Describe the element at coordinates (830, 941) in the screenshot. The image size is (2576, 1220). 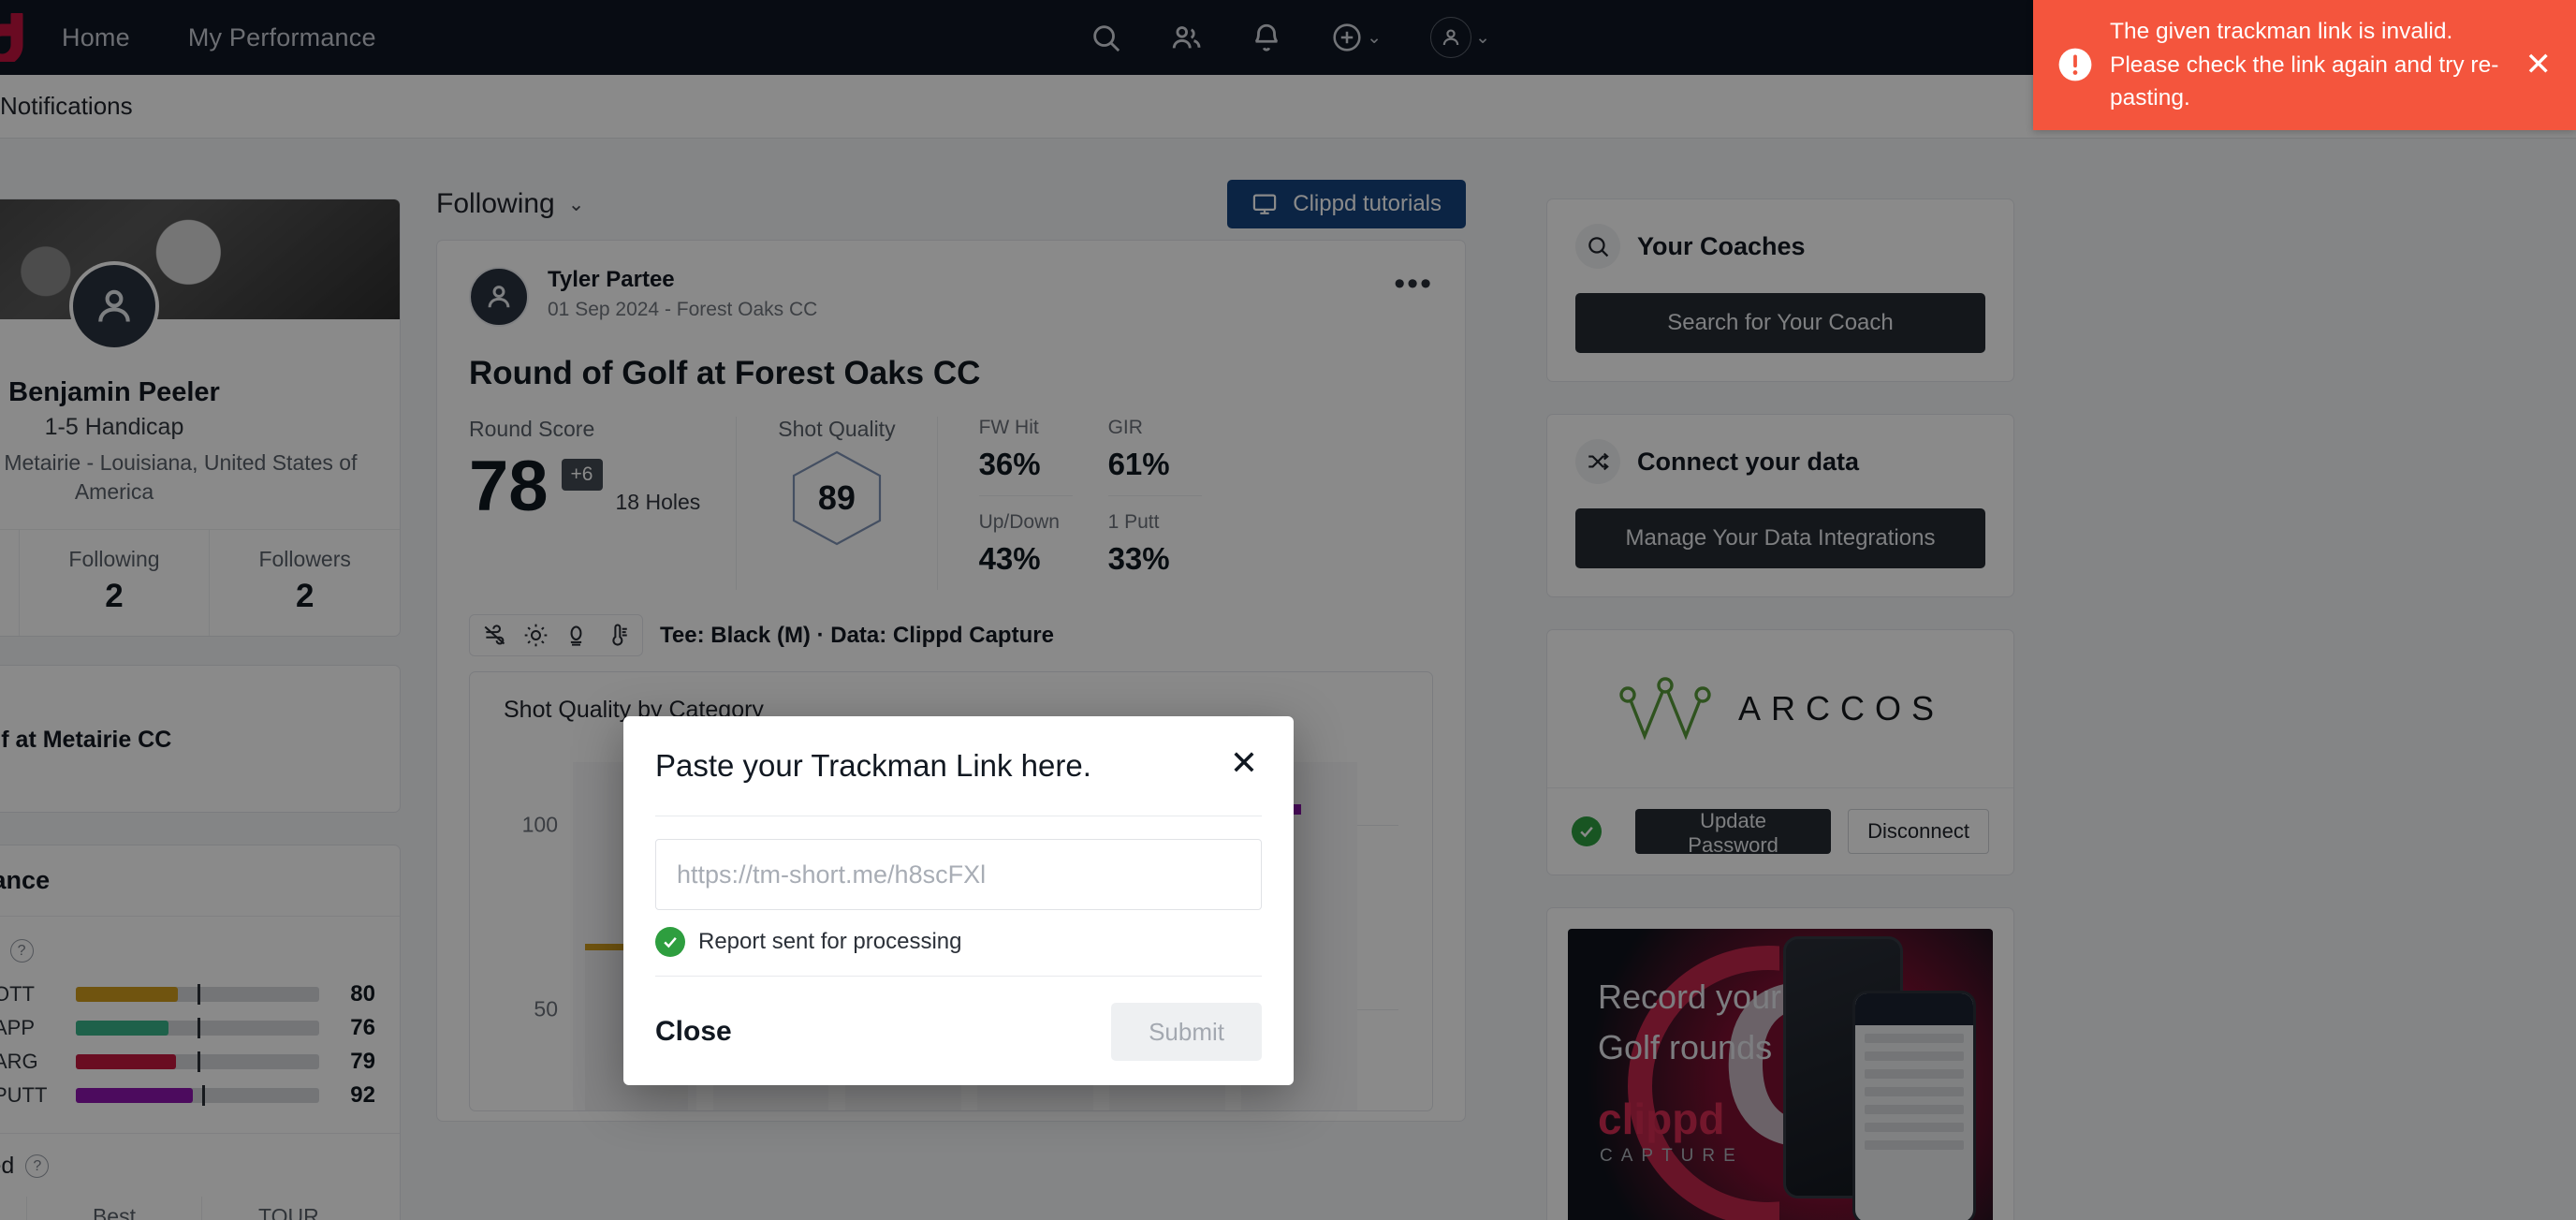
I see `modal-status-text: Report sent for processing` at that location.